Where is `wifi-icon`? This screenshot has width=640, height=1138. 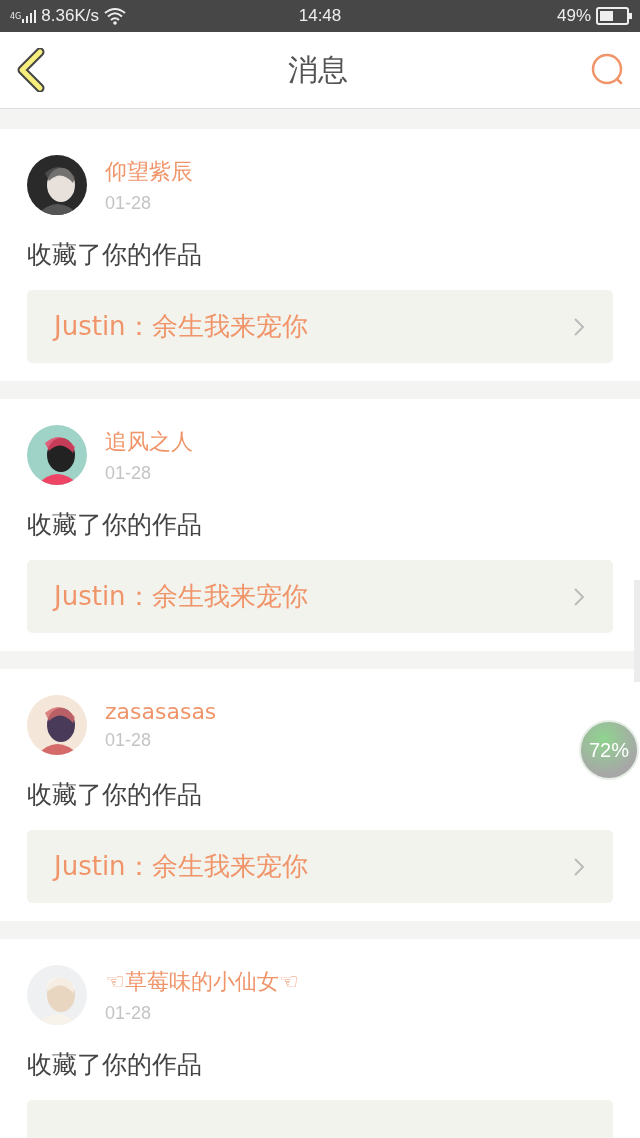
wifi-icon is located at coordinates (114, 16).